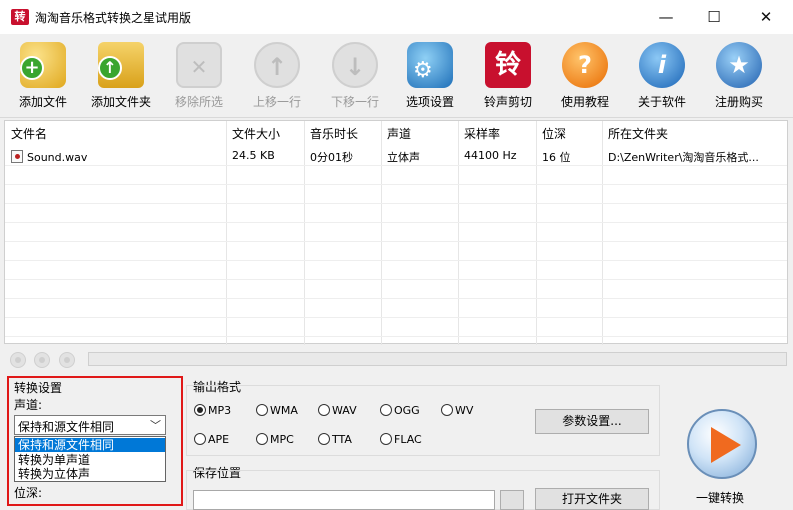  What do you see at coordinates (554, 133) in the screenshot?
I see `column-header: 位深` at bounding box center [554, 133].